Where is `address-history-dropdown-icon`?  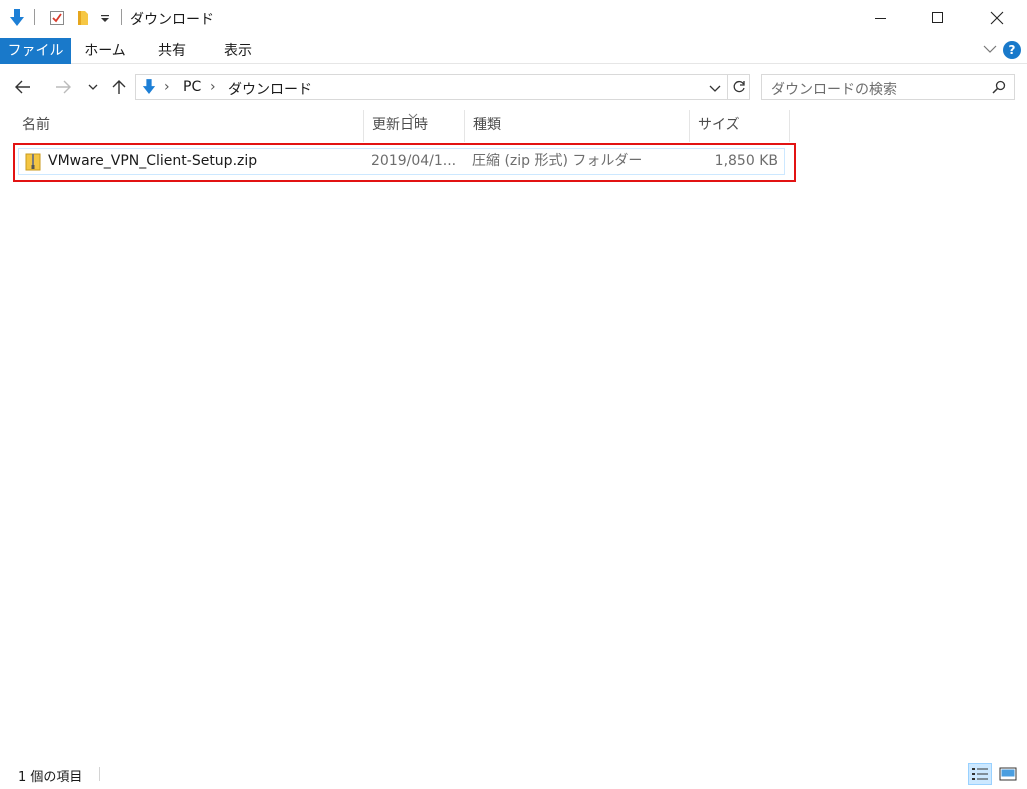
address-history-dropdown-icon is located at coordinates (715, 89).